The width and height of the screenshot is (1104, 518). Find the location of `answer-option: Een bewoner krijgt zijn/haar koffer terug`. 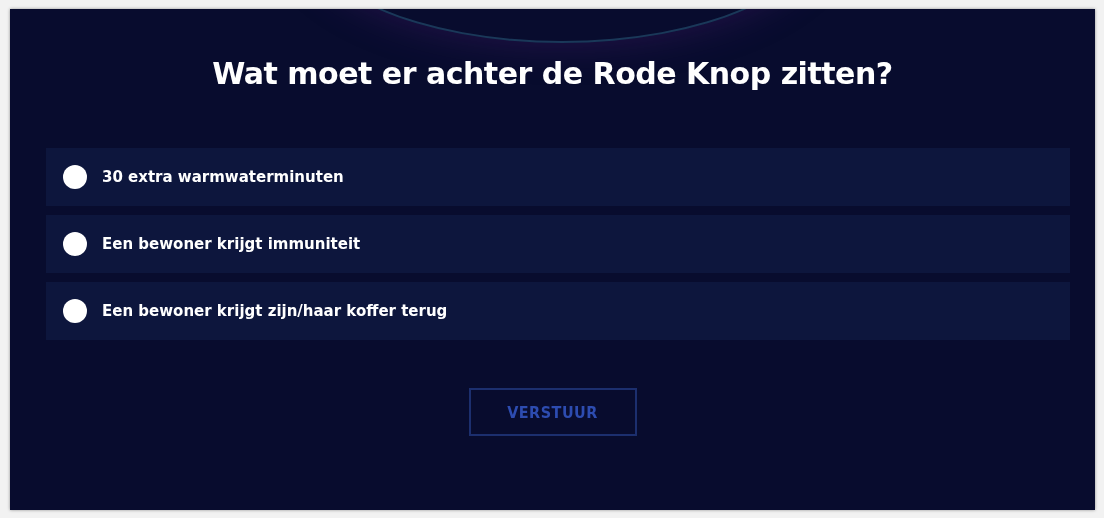

answer-option: Een bewoner krijgt zijn/haar koffer terug is located at coordinates (558, 311).